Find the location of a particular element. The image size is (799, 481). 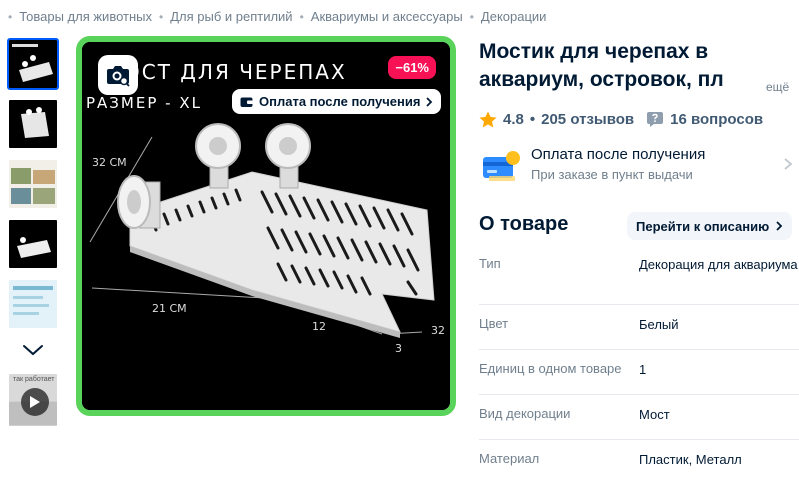

chevron-down-icon is located at coordinates (33, 350).